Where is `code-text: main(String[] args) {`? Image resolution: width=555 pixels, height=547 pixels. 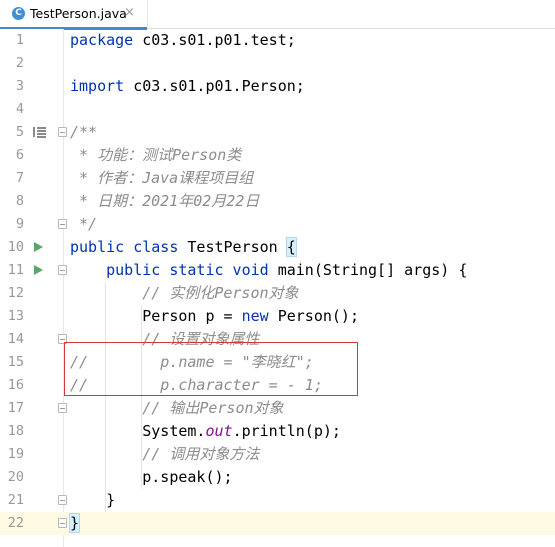
code-text: main(String[] args) { is located at coordinates (368, 270).